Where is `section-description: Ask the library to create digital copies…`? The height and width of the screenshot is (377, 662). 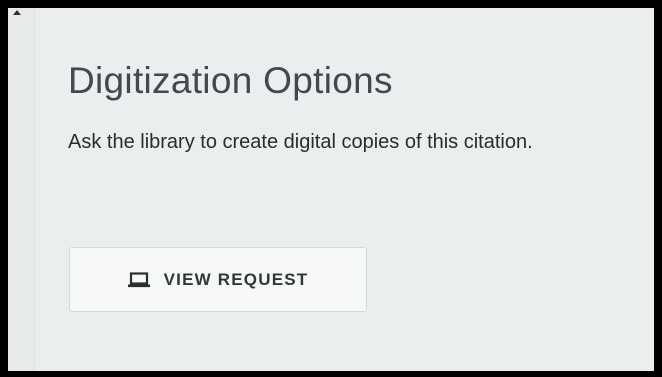 section-description: Ask the library to create digital copies… is located at coordinates (300, 142).